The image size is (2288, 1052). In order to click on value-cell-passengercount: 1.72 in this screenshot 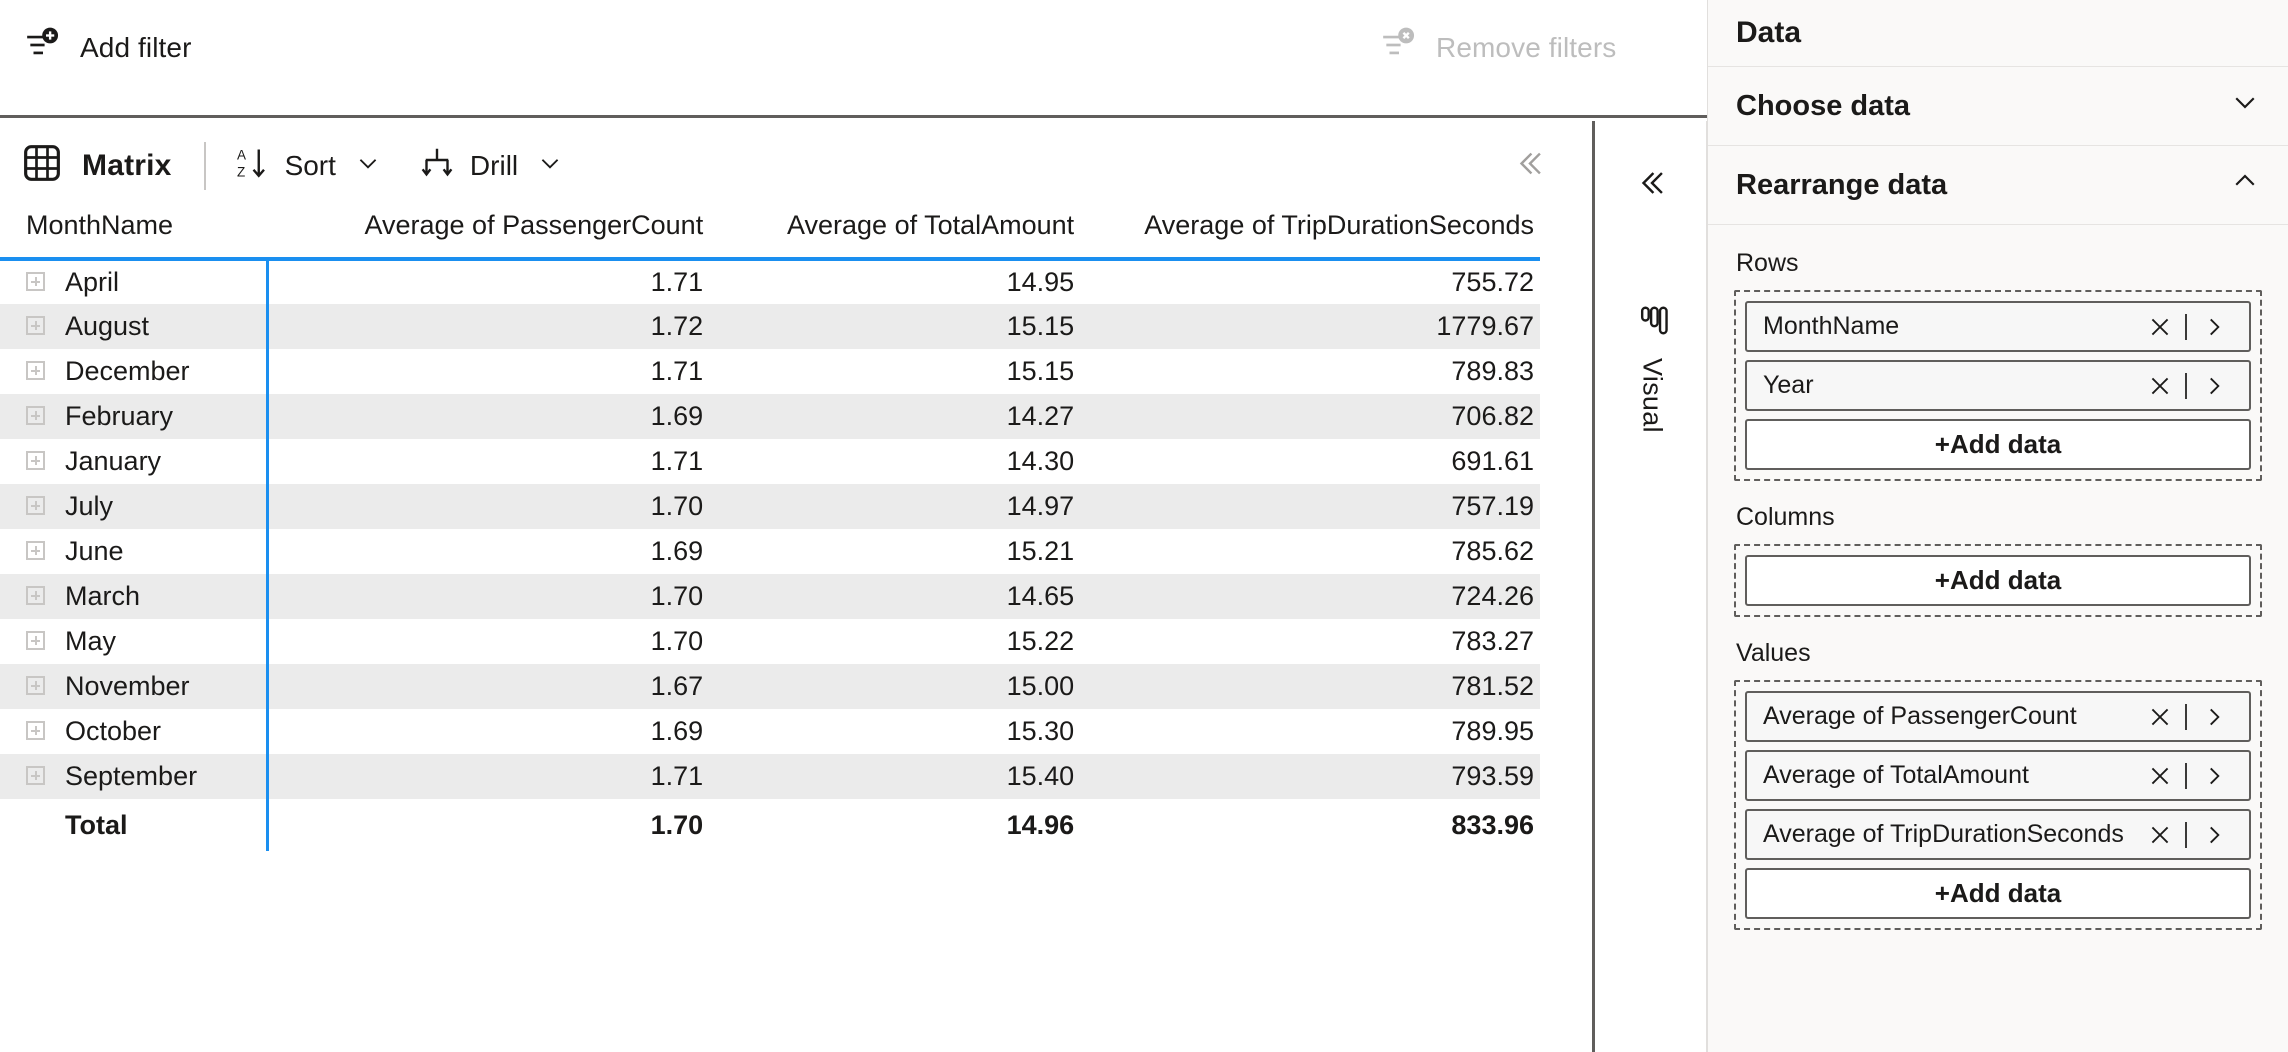, I will do `click(488, 326)`.